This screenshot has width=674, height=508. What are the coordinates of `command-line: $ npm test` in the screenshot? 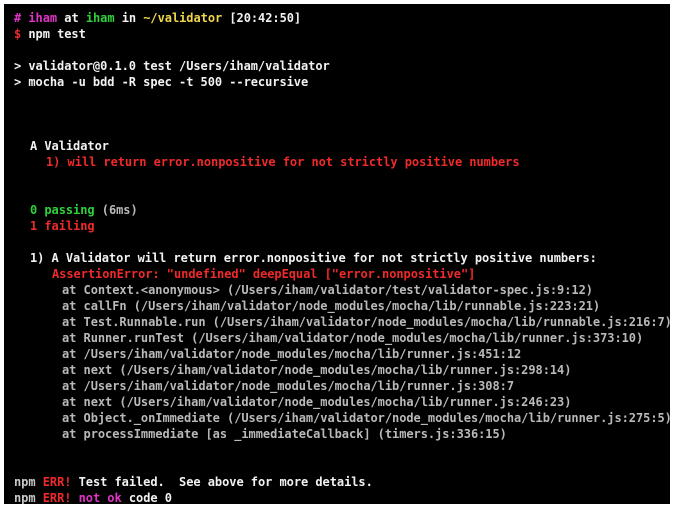 It's located at (50, 34).